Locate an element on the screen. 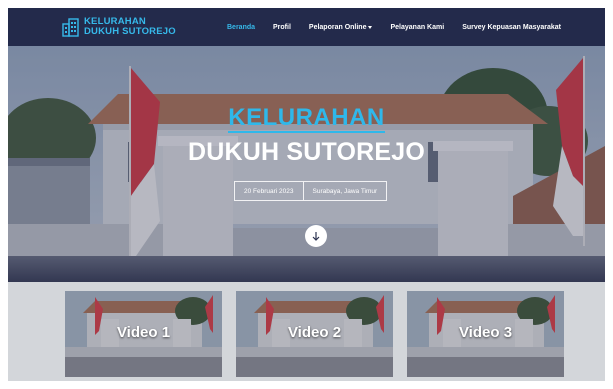 The image size is (613, 389). brand-line-2: DUKUH SUTOREJO is located at coordinates (130, 31).